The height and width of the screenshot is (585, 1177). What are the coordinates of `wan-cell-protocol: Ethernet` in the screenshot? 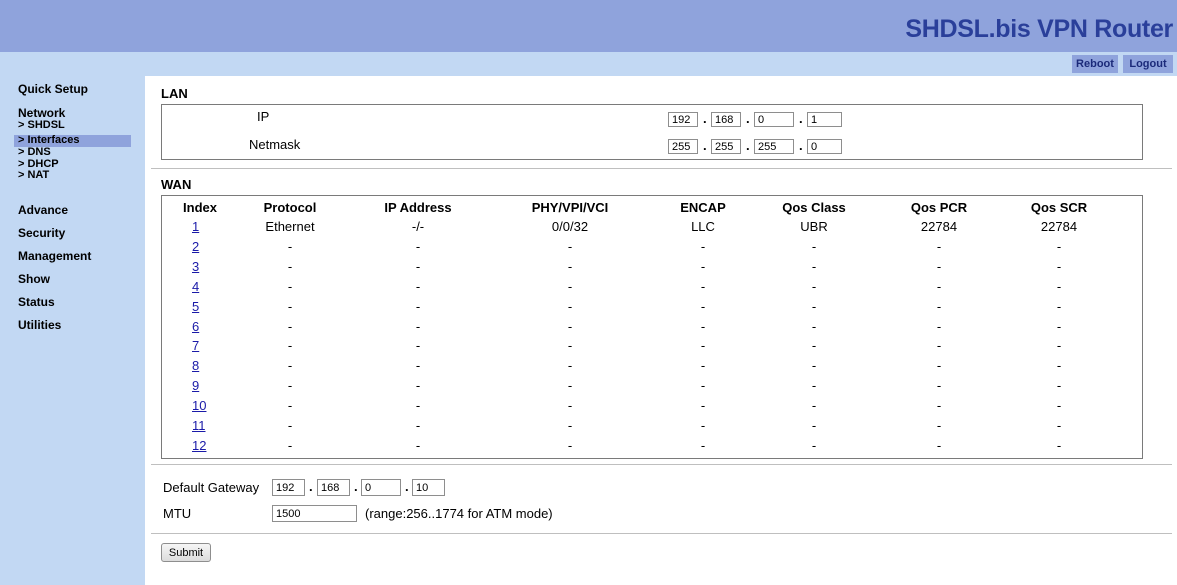 It's located at (290, 226).